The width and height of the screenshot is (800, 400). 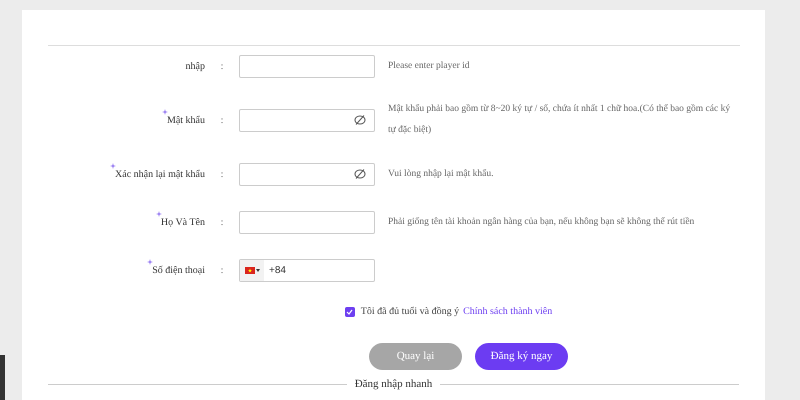 What do you see at coordinates (441, 174) in the screenshot?
I see `field-hint: Vui lòng nhập lại mật khẩu.` at bounding box center [441, 174].